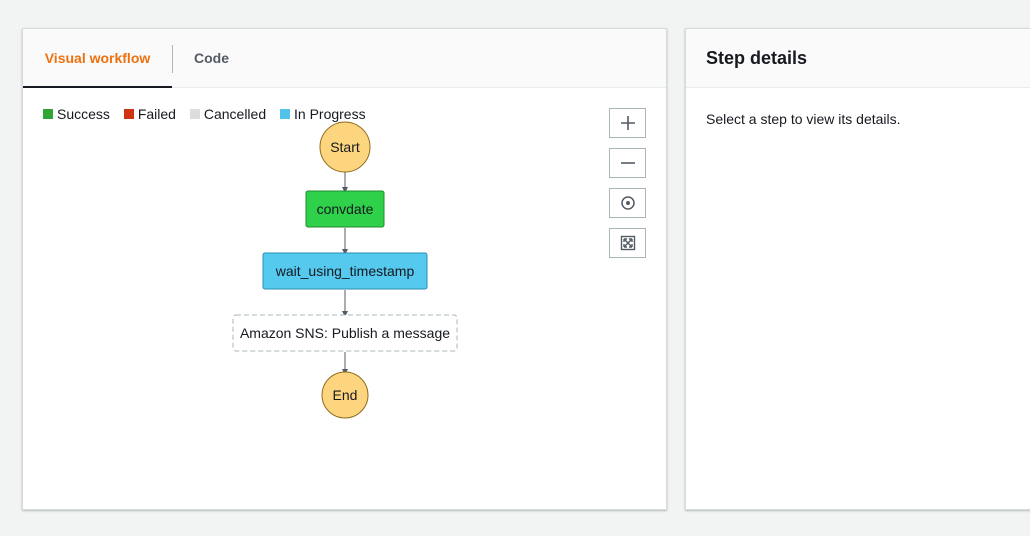  I want to click on node-convdate: convdate, so click(345, 209).